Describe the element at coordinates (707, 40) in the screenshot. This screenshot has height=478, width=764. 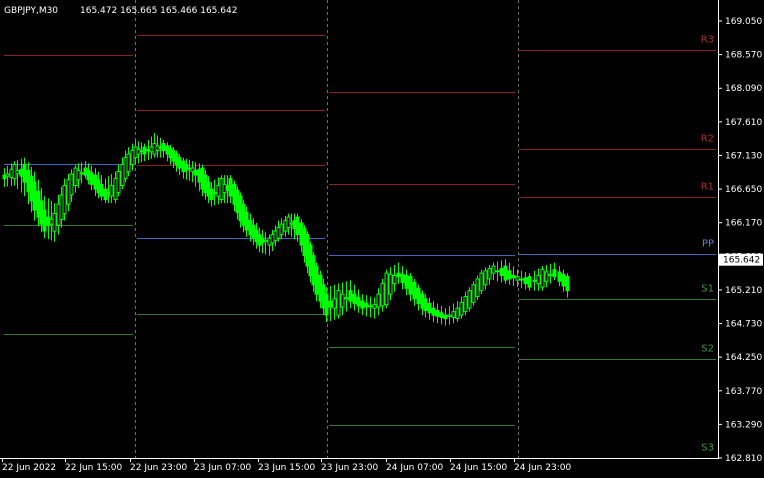
I see `level-label-r3: R3` at that location.